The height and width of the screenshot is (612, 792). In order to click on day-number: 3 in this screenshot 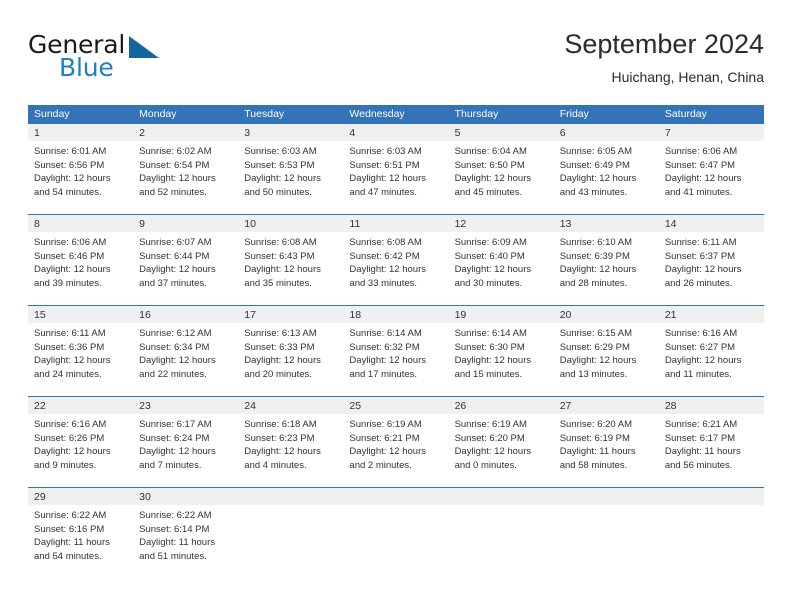, I will do `click(290, 132)`.